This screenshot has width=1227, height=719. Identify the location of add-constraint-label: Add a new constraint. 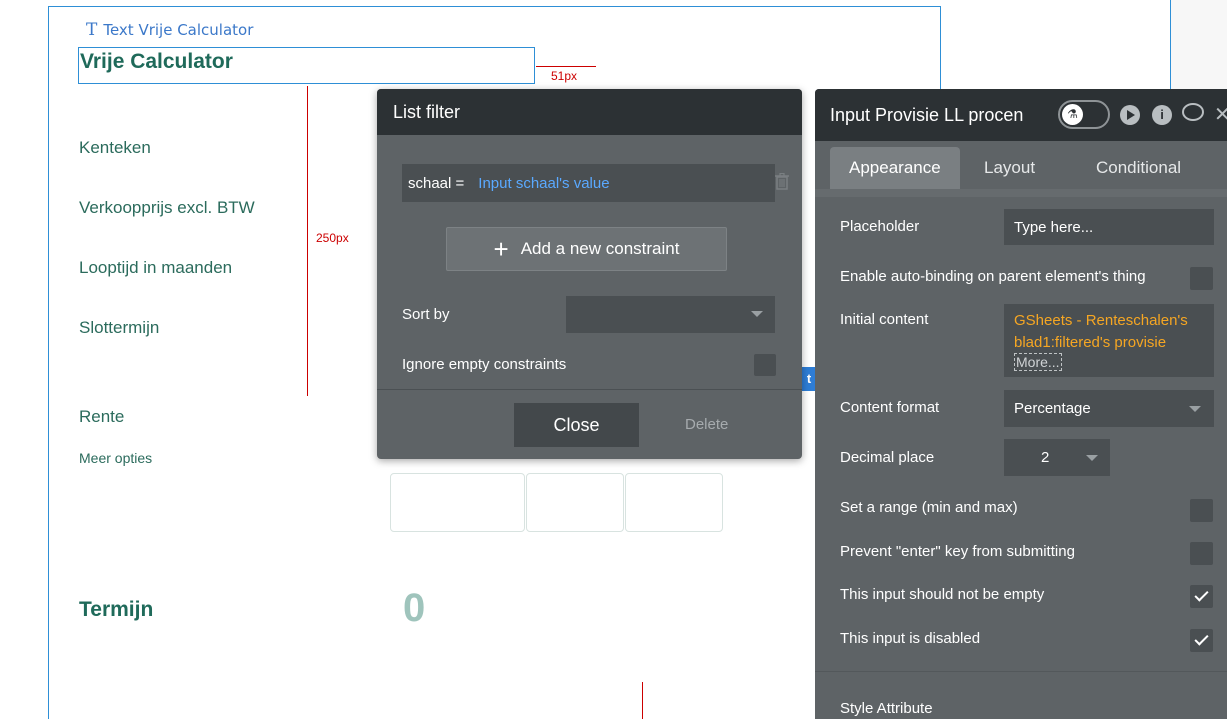
(600, 248).